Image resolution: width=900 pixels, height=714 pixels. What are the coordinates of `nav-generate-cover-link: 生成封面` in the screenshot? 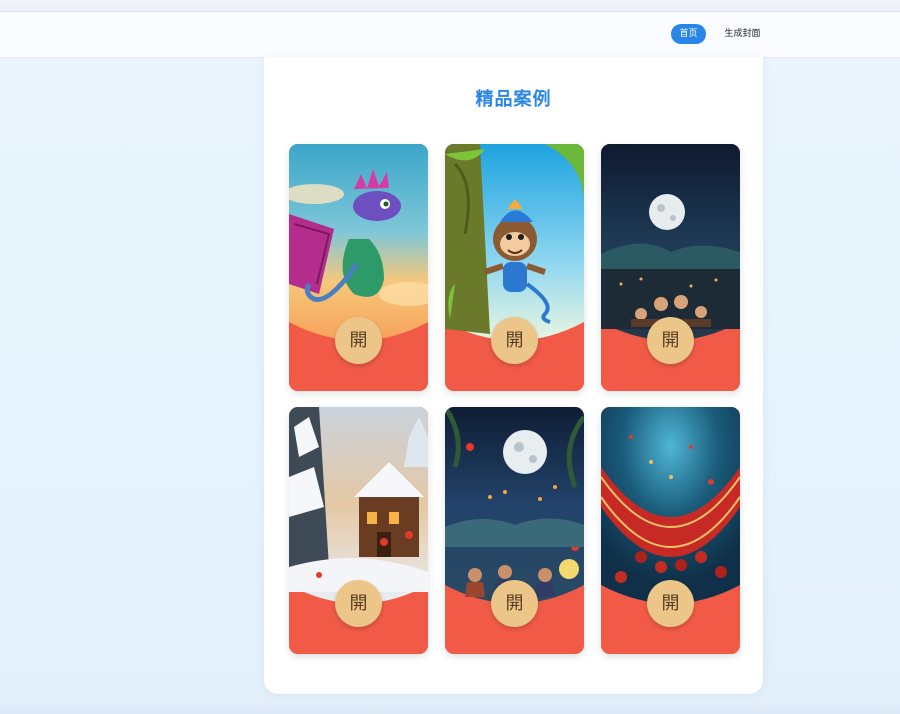 It's located at (742, 34).